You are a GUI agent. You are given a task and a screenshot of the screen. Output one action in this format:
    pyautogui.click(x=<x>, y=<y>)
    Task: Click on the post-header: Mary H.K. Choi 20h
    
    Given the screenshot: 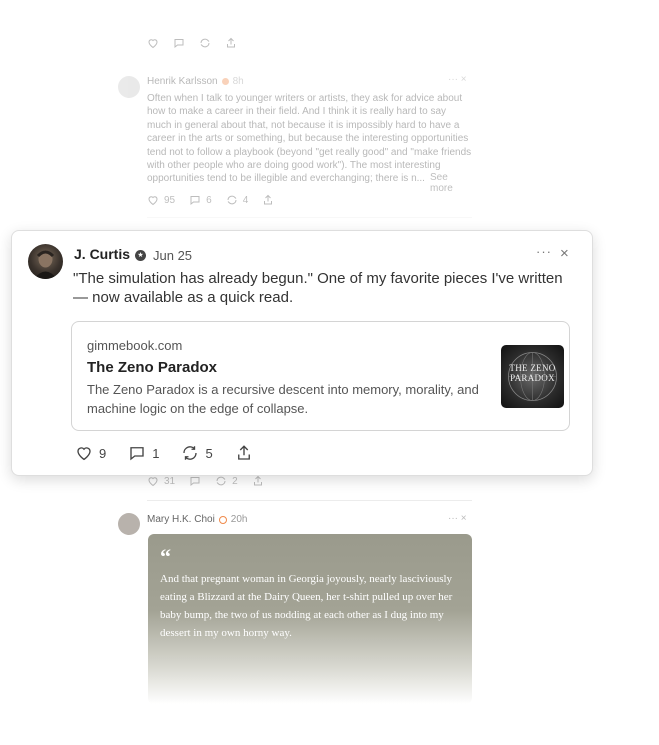 What is the action you would take?
    pyautogui.click(x=197, y=519)
    